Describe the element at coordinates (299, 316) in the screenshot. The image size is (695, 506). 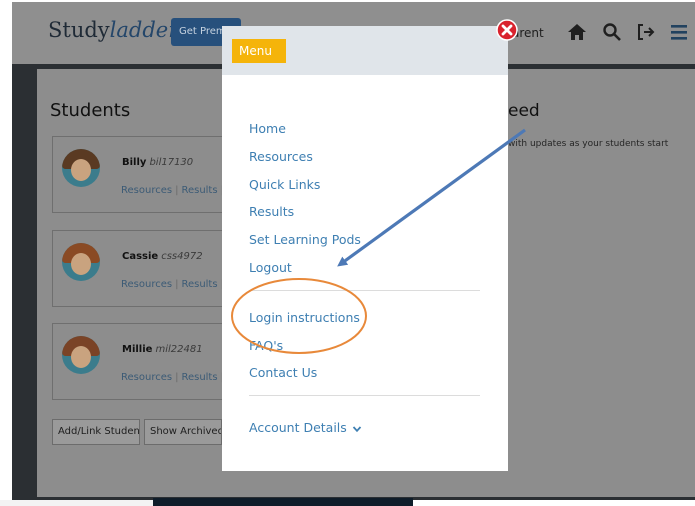
I see `annotation-circle` at that location.